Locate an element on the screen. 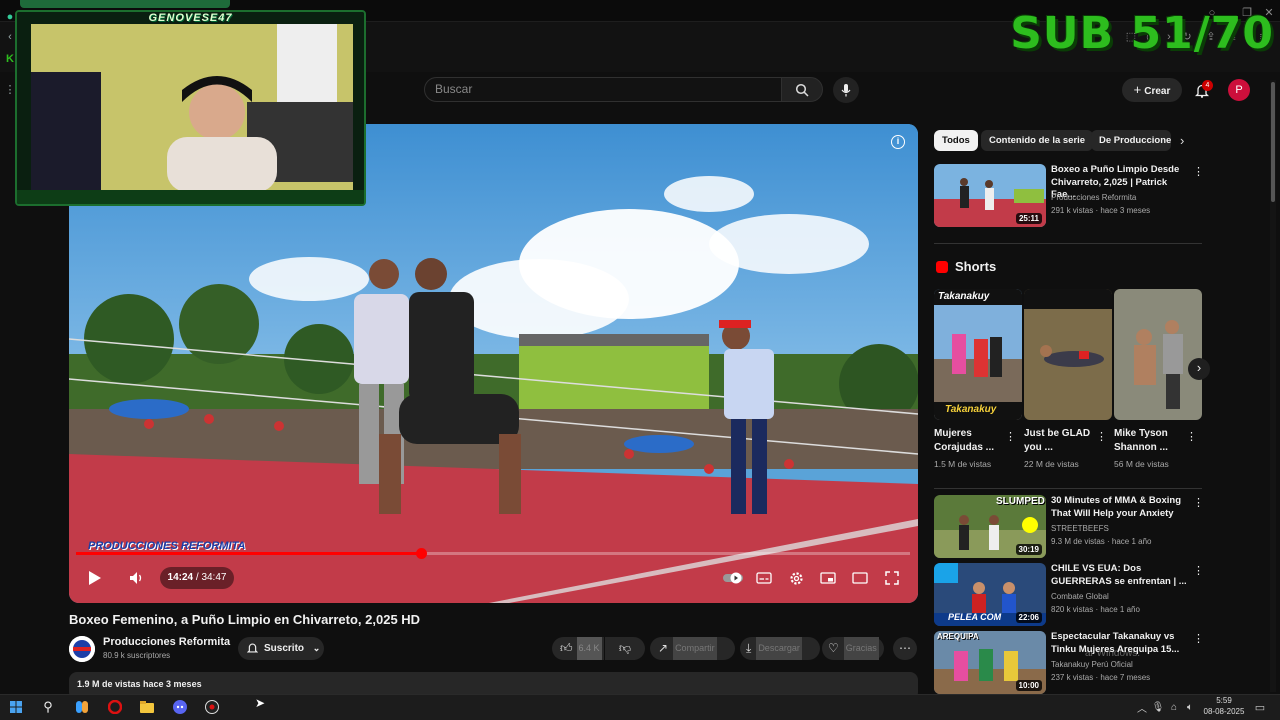 The image size is (1280, 720). settings-button is located at coordinates (796, 578).